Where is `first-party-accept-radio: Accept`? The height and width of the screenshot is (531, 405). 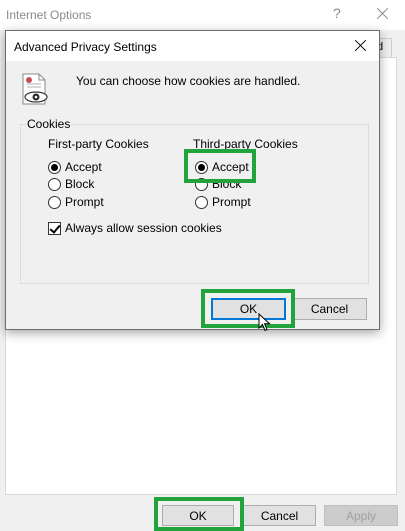 first-party-accept-radio: Accept is located at coordinates (75, 167).